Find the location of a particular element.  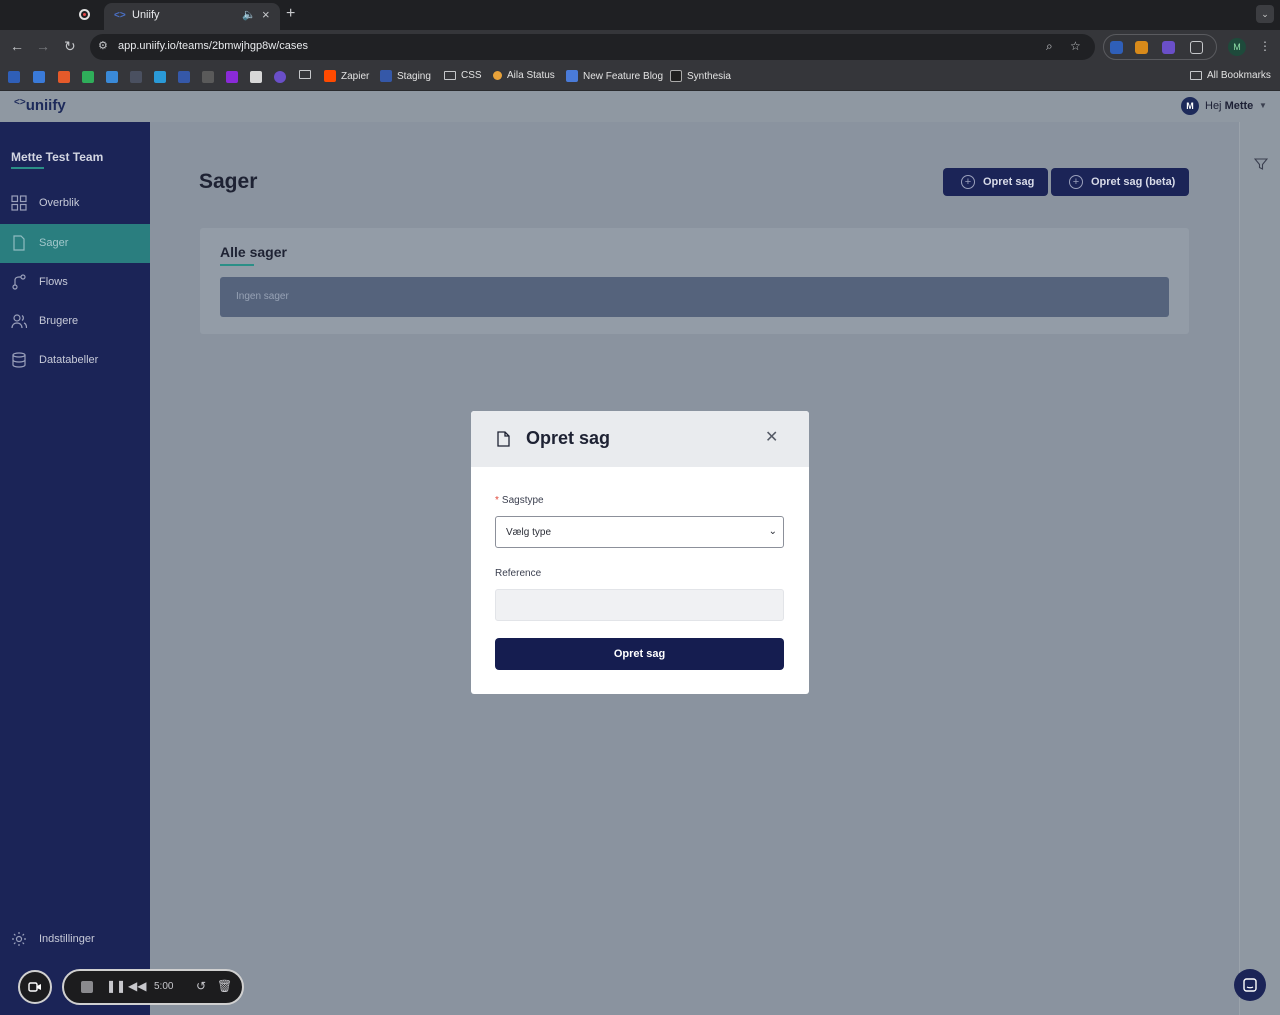

user-greeting: Hej Mette is located at coordinates (1229, 106).